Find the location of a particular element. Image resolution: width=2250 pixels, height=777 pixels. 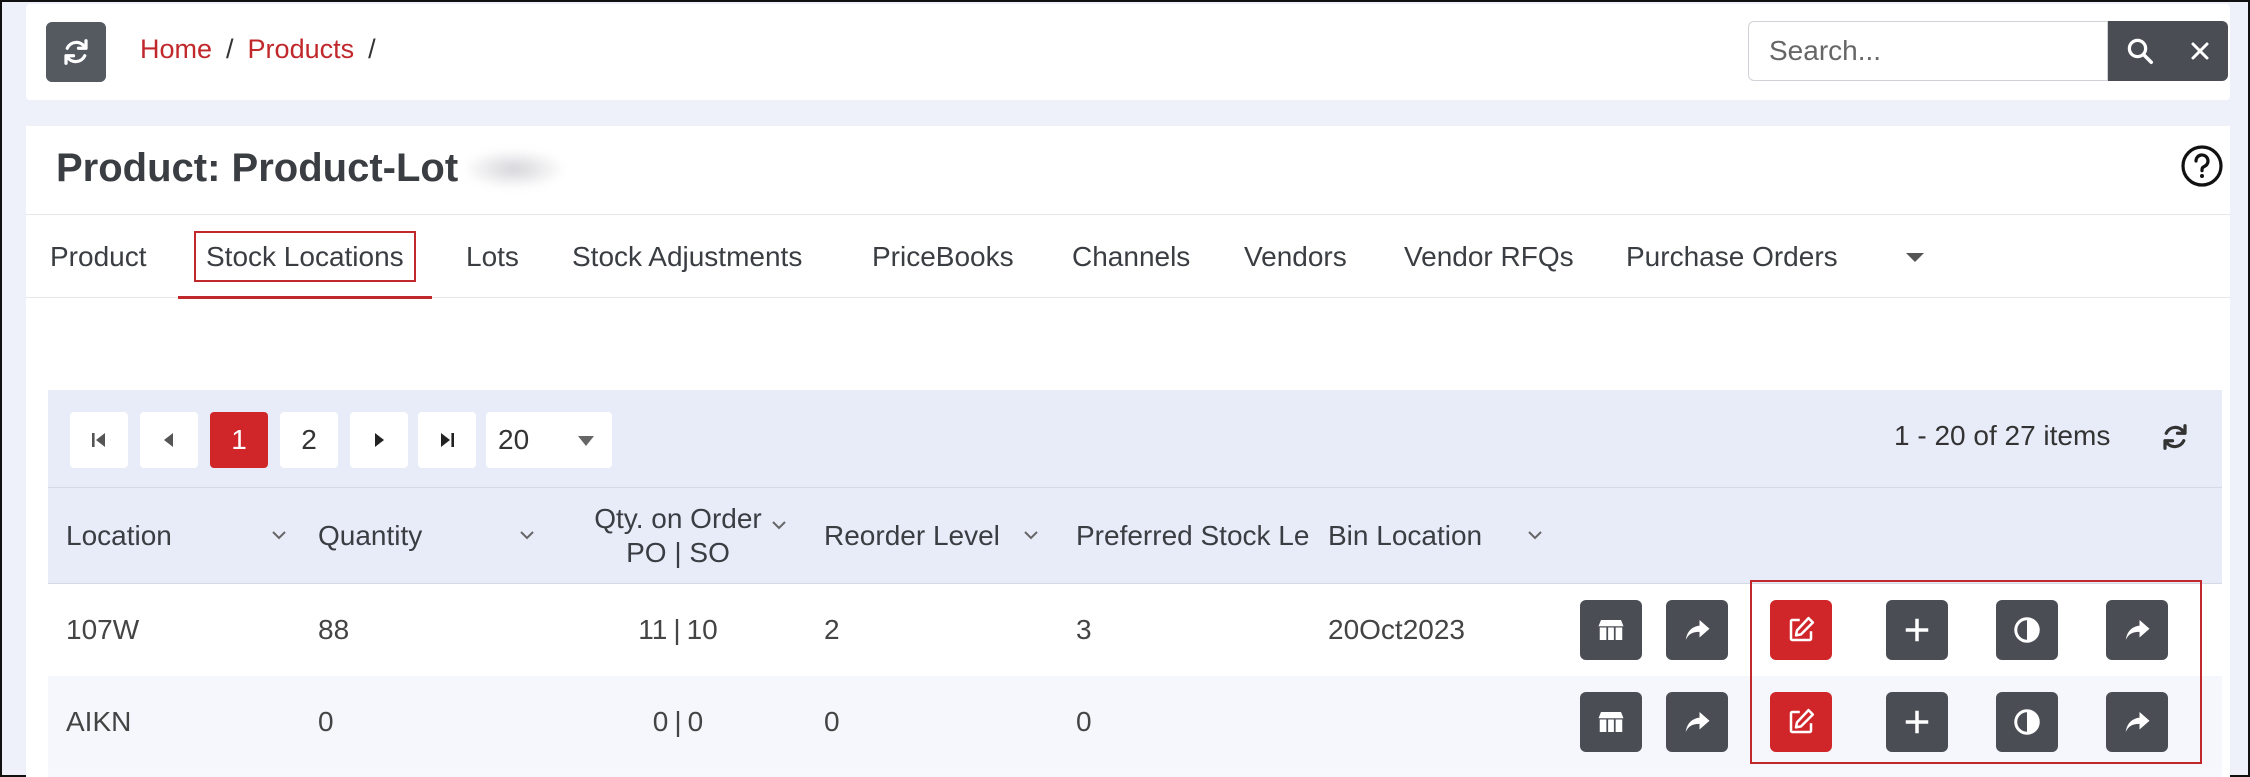

tab-purchase-orders: Purchase Orders is located at coordinates (1732, 257).